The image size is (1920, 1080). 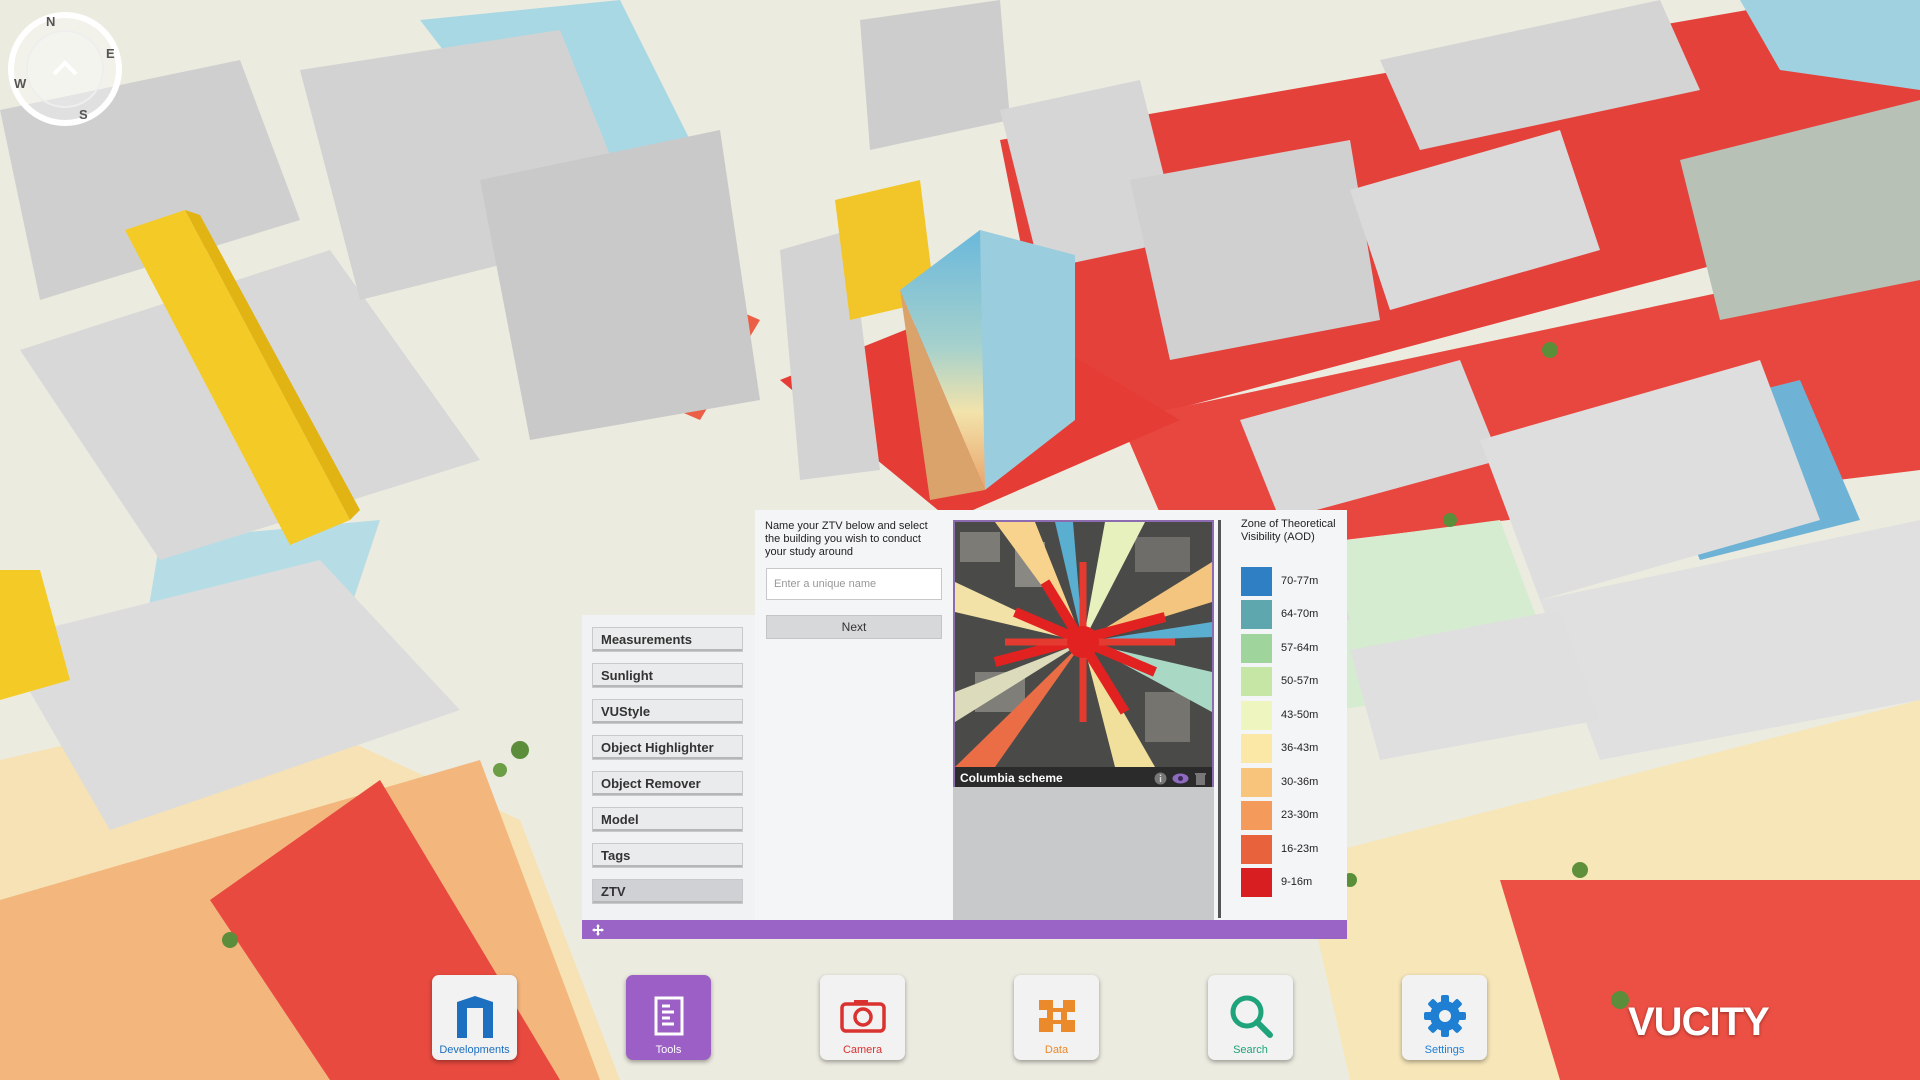 I want to click on legend-label: 23-30m, so click(x=1300, y=815).